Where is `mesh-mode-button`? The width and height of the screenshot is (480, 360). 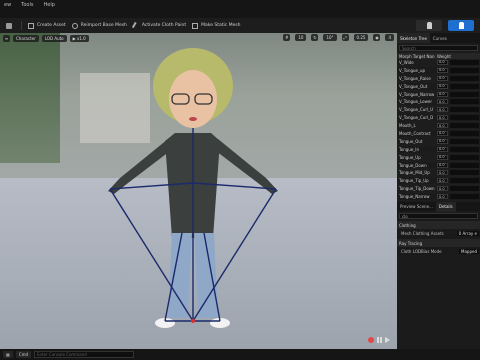 mesh-mode-button is located at coordinates (461, 25).